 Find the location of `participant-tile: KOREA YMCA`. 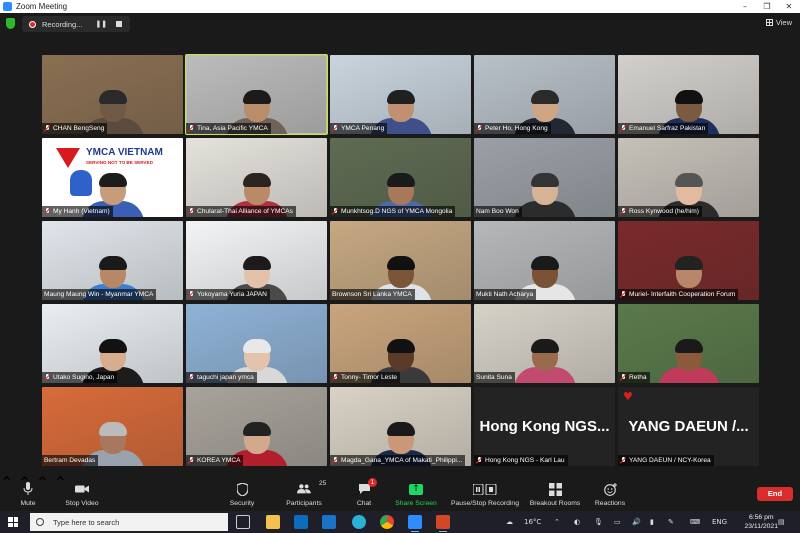

participant-tile: KOREA YMCA is located at coordinates (256, 426).